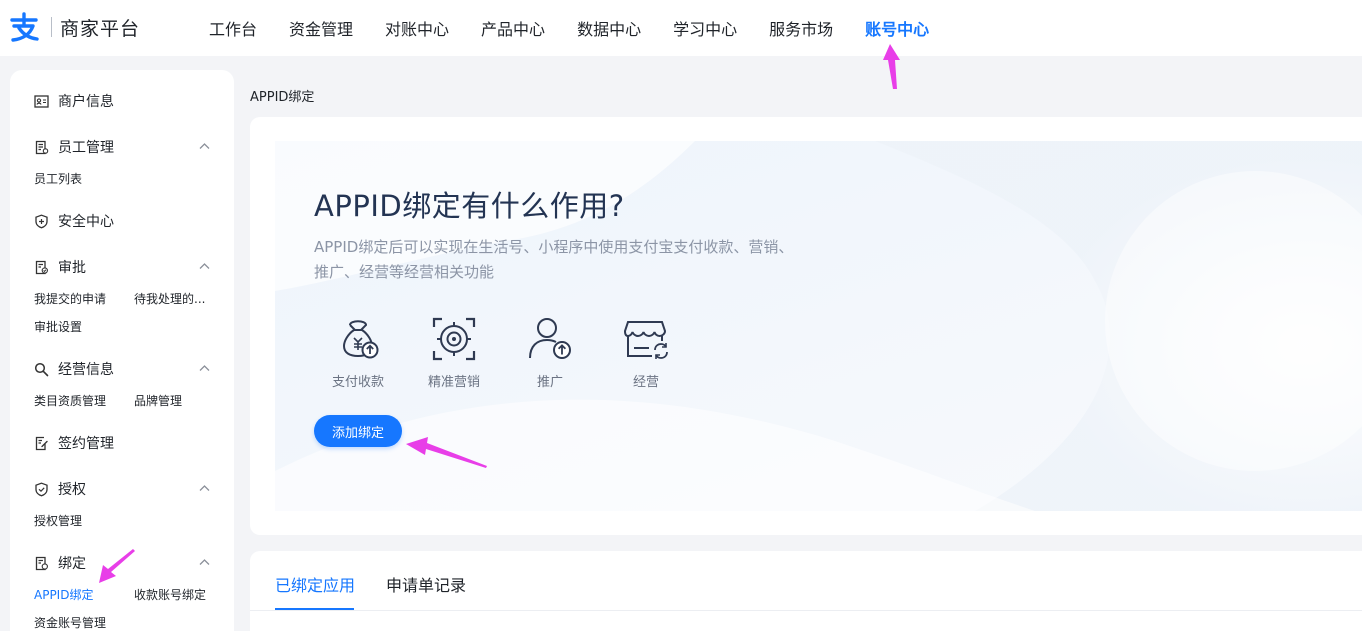 The width and height of the screenshot is (1362, 631). Describe the element at coordinates (122, 267) in the screenshot. I see `sidebar-item-approval: 审批` at that location.